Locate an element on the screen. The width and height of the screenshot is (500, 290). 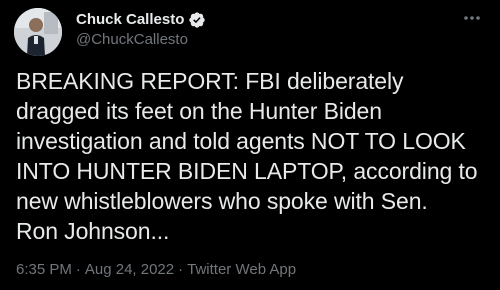
tweet-date: Aug 24, 2022 is located at coordinates (129, 270).